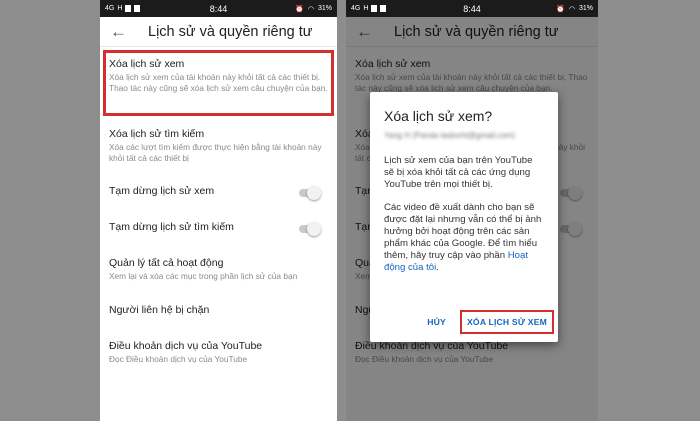 Image resolution: width=700 pixels, height=421 pixels. What do you see at coordinates (450, 135) in the screenshot?
I see `dialog-account: Yang H (Panda lasbxrhl@gmail.com)` at bounding box center [450, 135].